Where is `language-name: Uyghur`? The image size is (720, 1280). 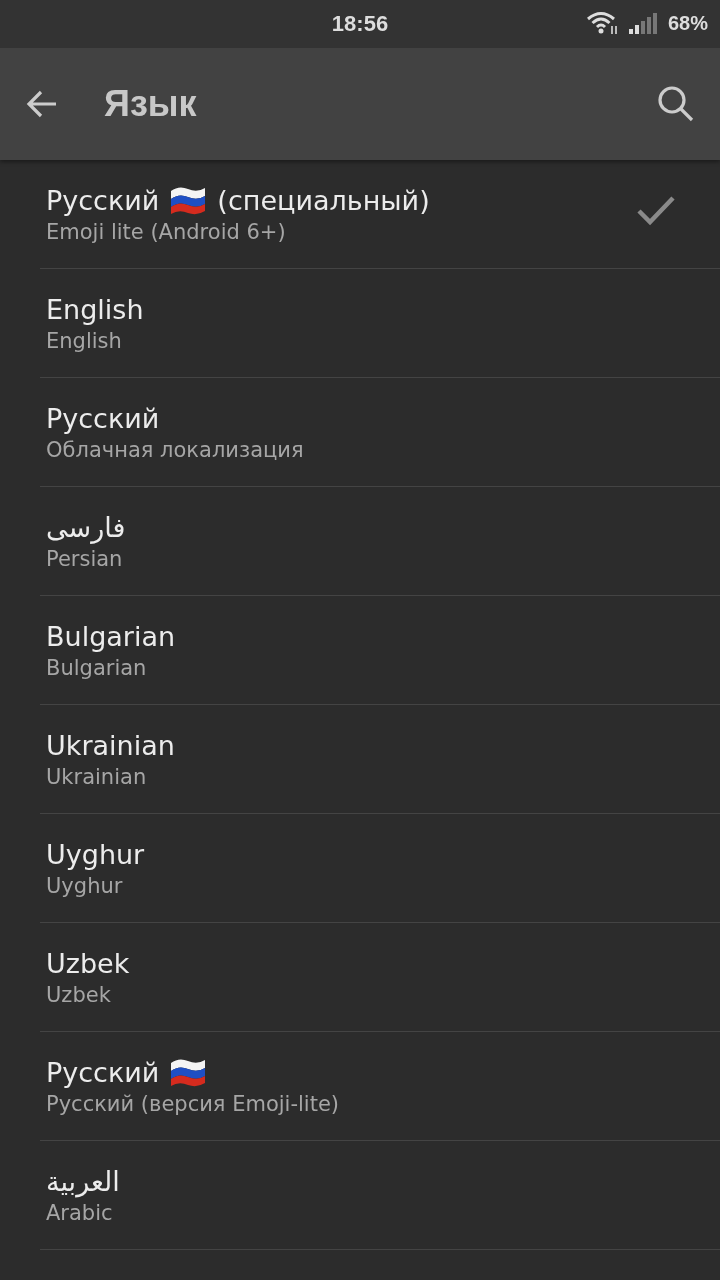
language-name: Uyghur is located at coordinates (95, 854).